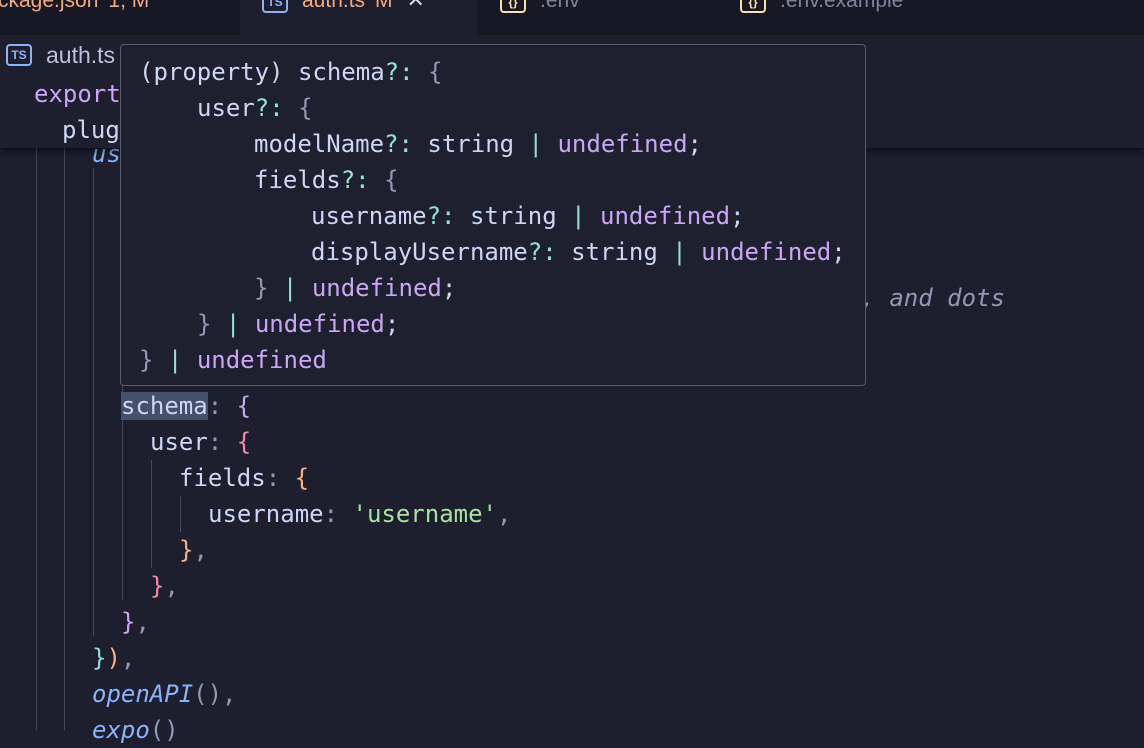 Image resolution: width=1144 pixels, height=748 pixels. Describe the element at coordinates (291, 72) in the screenshot. I see `tooltip-line: (property) schema?: {` at that location.